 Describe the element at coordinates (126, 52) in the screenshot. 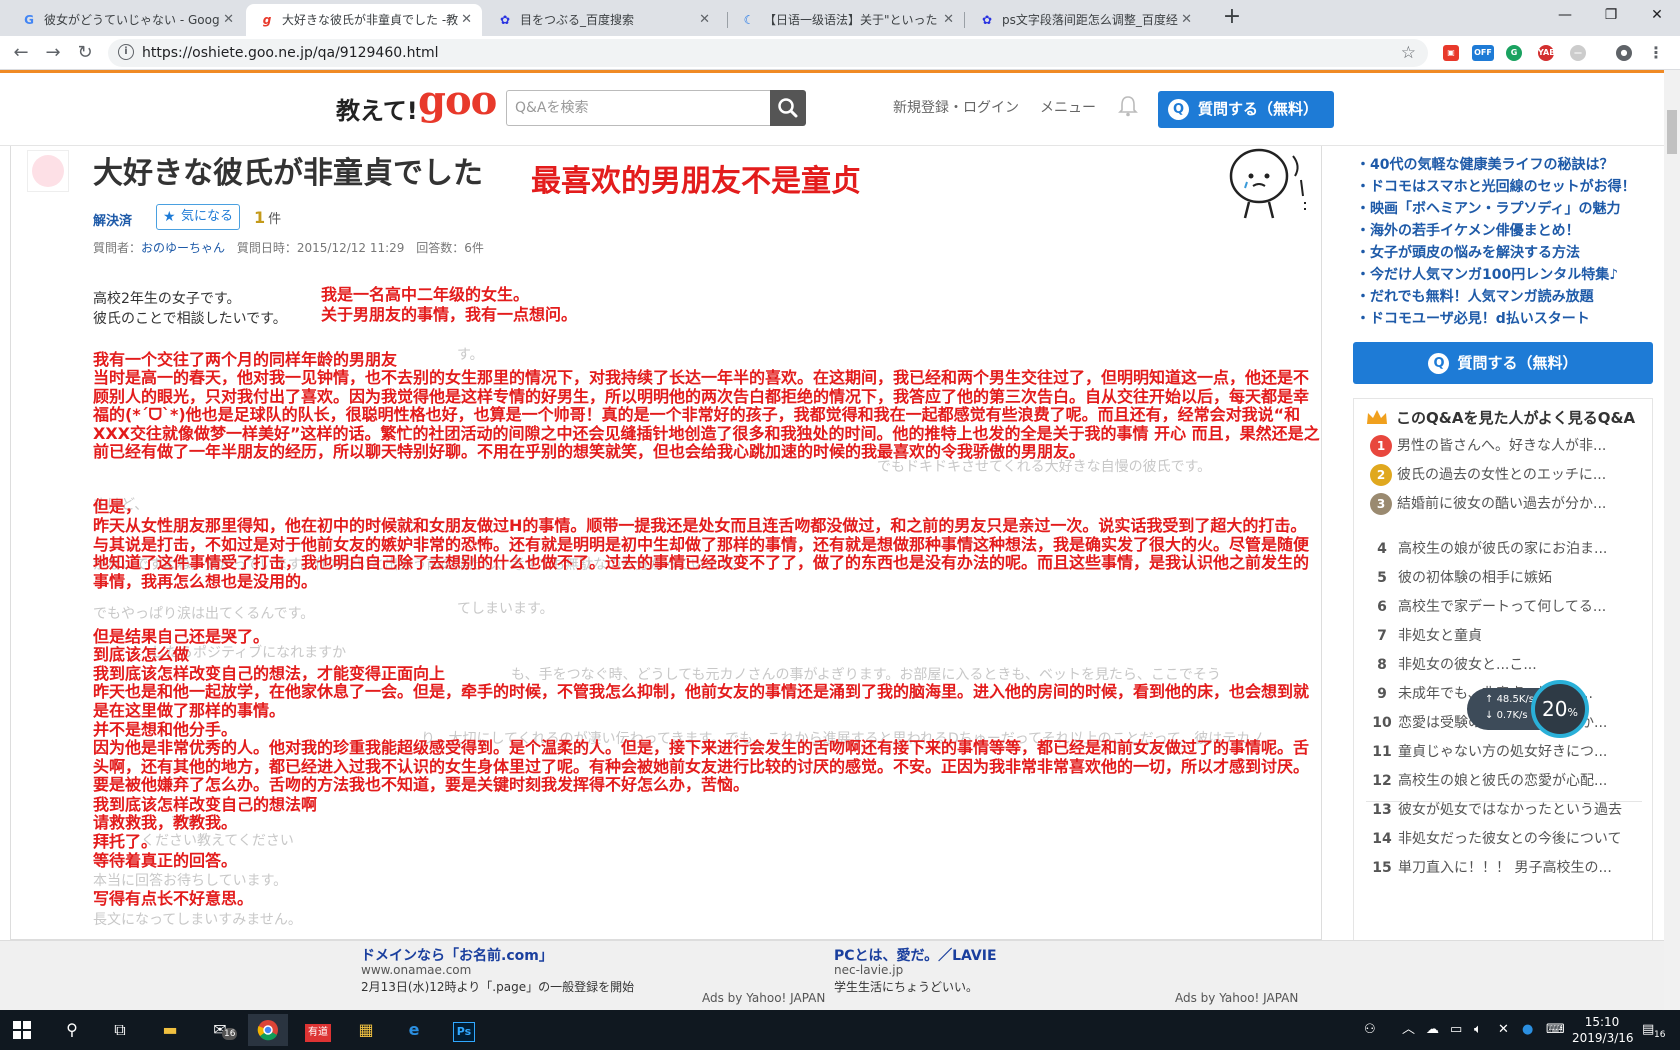

I see `info-icon: i` at that location.